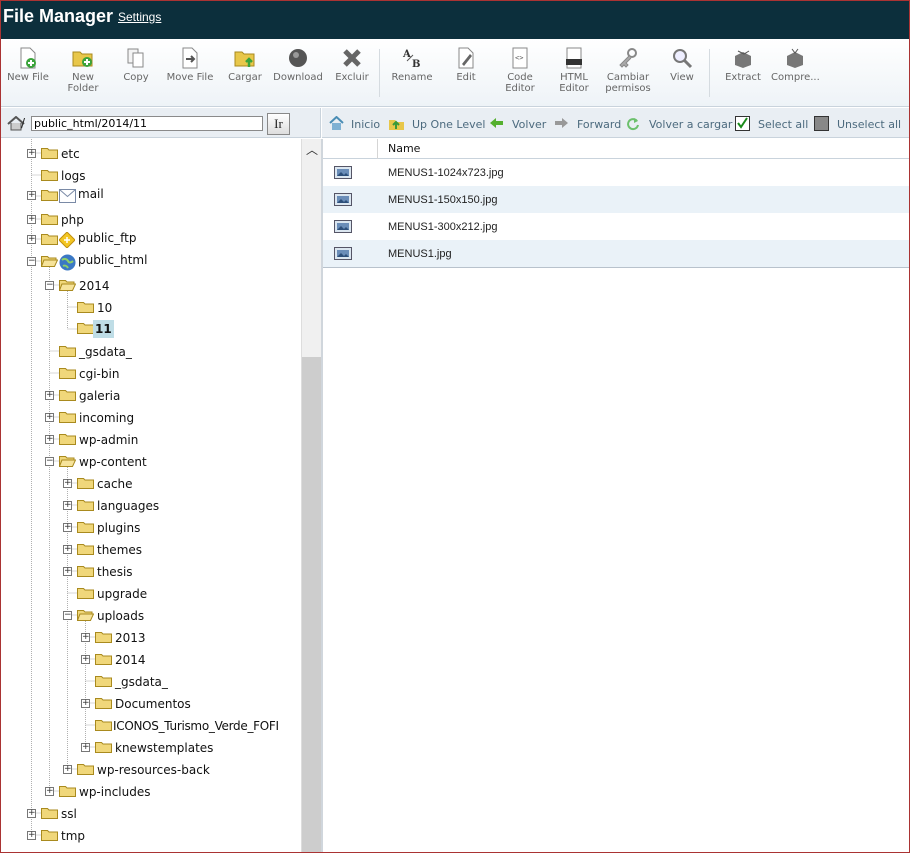 The image size is (910, 853). What do you see at coordinates (574, 70) in the screenshot?
I see `html-editor-button: HTML Editor` at bounding box center [574, 70].